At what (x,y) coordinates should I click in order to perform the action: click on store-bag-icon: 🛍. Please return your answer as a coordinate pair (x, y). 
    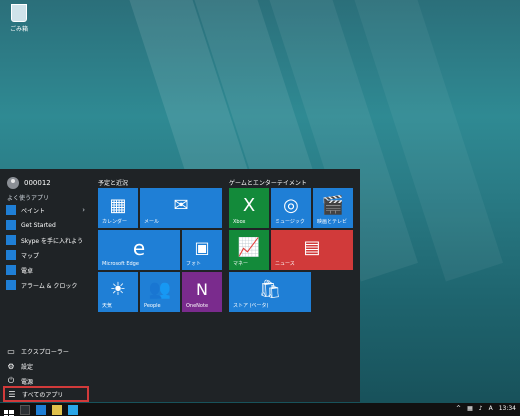
    Looking at the image, I should click on (270, 289).